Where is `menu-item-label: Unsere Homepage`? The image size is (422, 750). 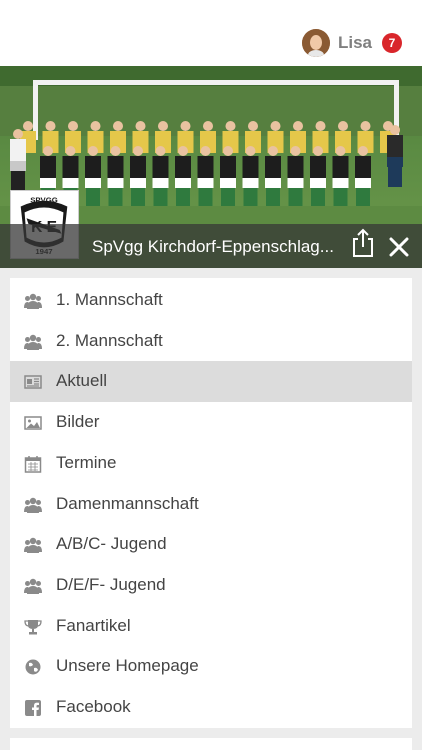
menu-item-label: Unsere Homepage is located at coordinates (127, 666).